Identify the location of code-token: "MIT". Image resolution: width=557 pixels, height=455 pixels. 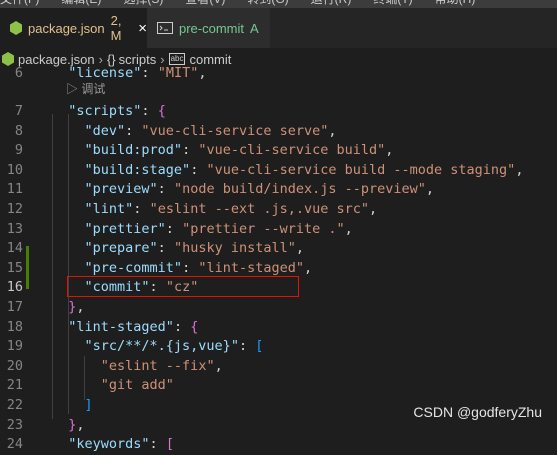
(178, 73).